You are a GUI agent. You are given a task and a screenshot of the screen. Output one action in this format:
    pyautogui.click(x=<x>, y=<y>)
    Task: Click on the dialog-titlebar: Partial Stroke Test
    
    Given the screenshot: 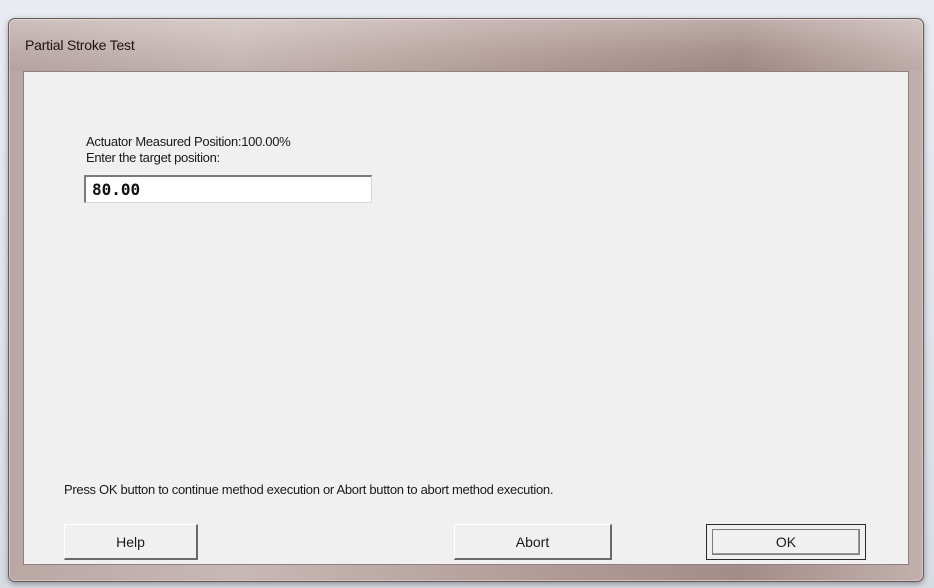 What is the action you would take?
    pyautogui.click(x=466, y=45)
    